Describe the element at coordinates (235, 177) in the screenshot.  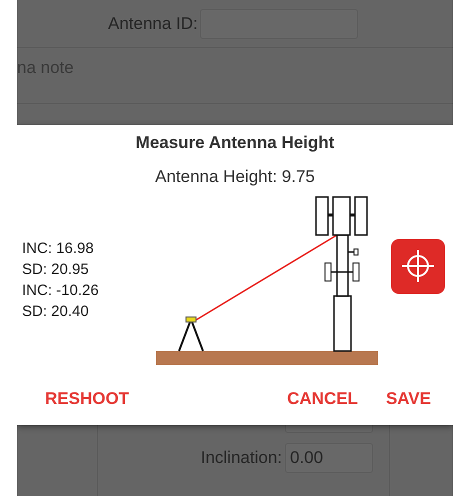
I see `antenna-height-text: Antenna Height: 9.75` at that location.